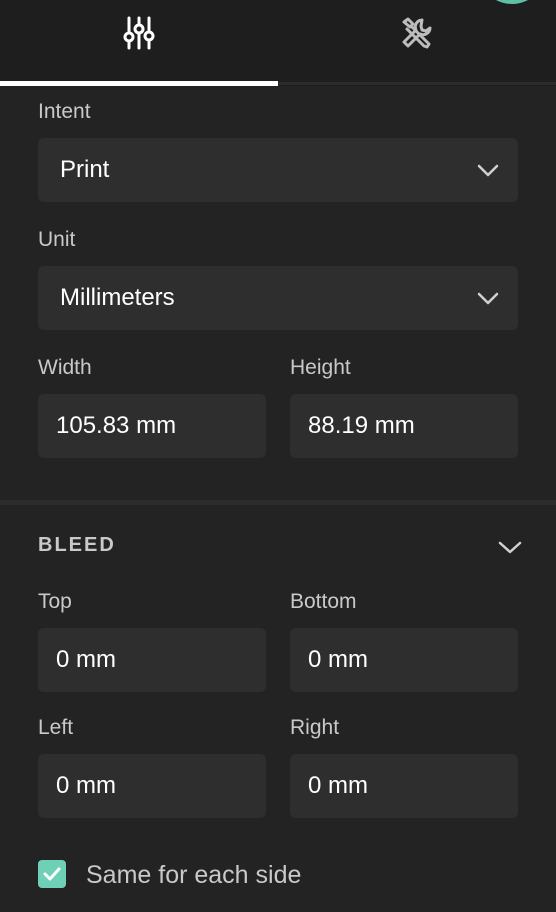 This screenshot has height=912, width=556. Describe the element at coordinates (152, 426) in the screenshot. I see `width-input: 105.83 mm` at that location.